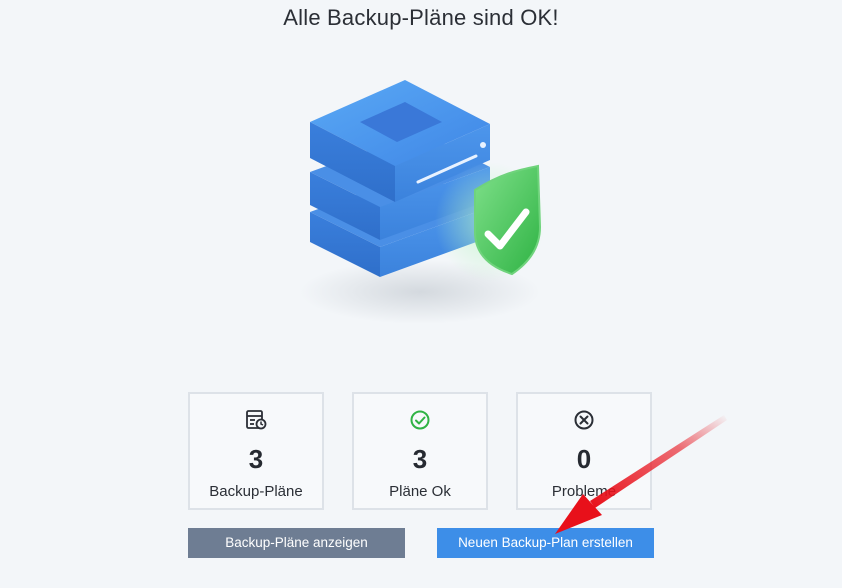 The width and height of the screenshot is (842, 588). What do you see at coordinates (256, 420) in the screenshot?
I see `backup-plan-icon` at bounding box center [256, 420].